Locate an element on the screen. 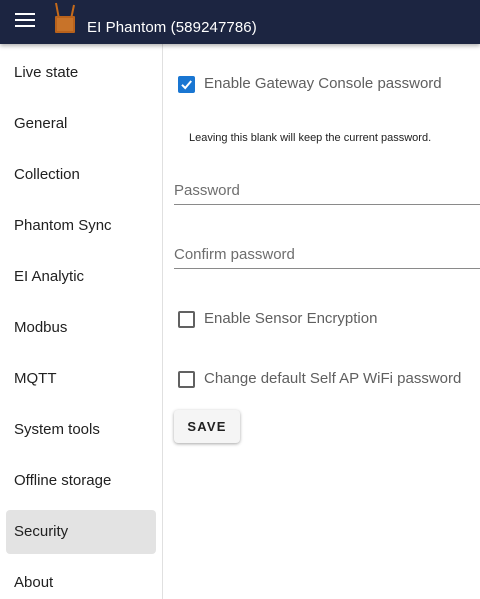 Image resolution: width=480 pixels, height=599 pixels. sidebar-item-label: About is located at coordinates (34, 582).